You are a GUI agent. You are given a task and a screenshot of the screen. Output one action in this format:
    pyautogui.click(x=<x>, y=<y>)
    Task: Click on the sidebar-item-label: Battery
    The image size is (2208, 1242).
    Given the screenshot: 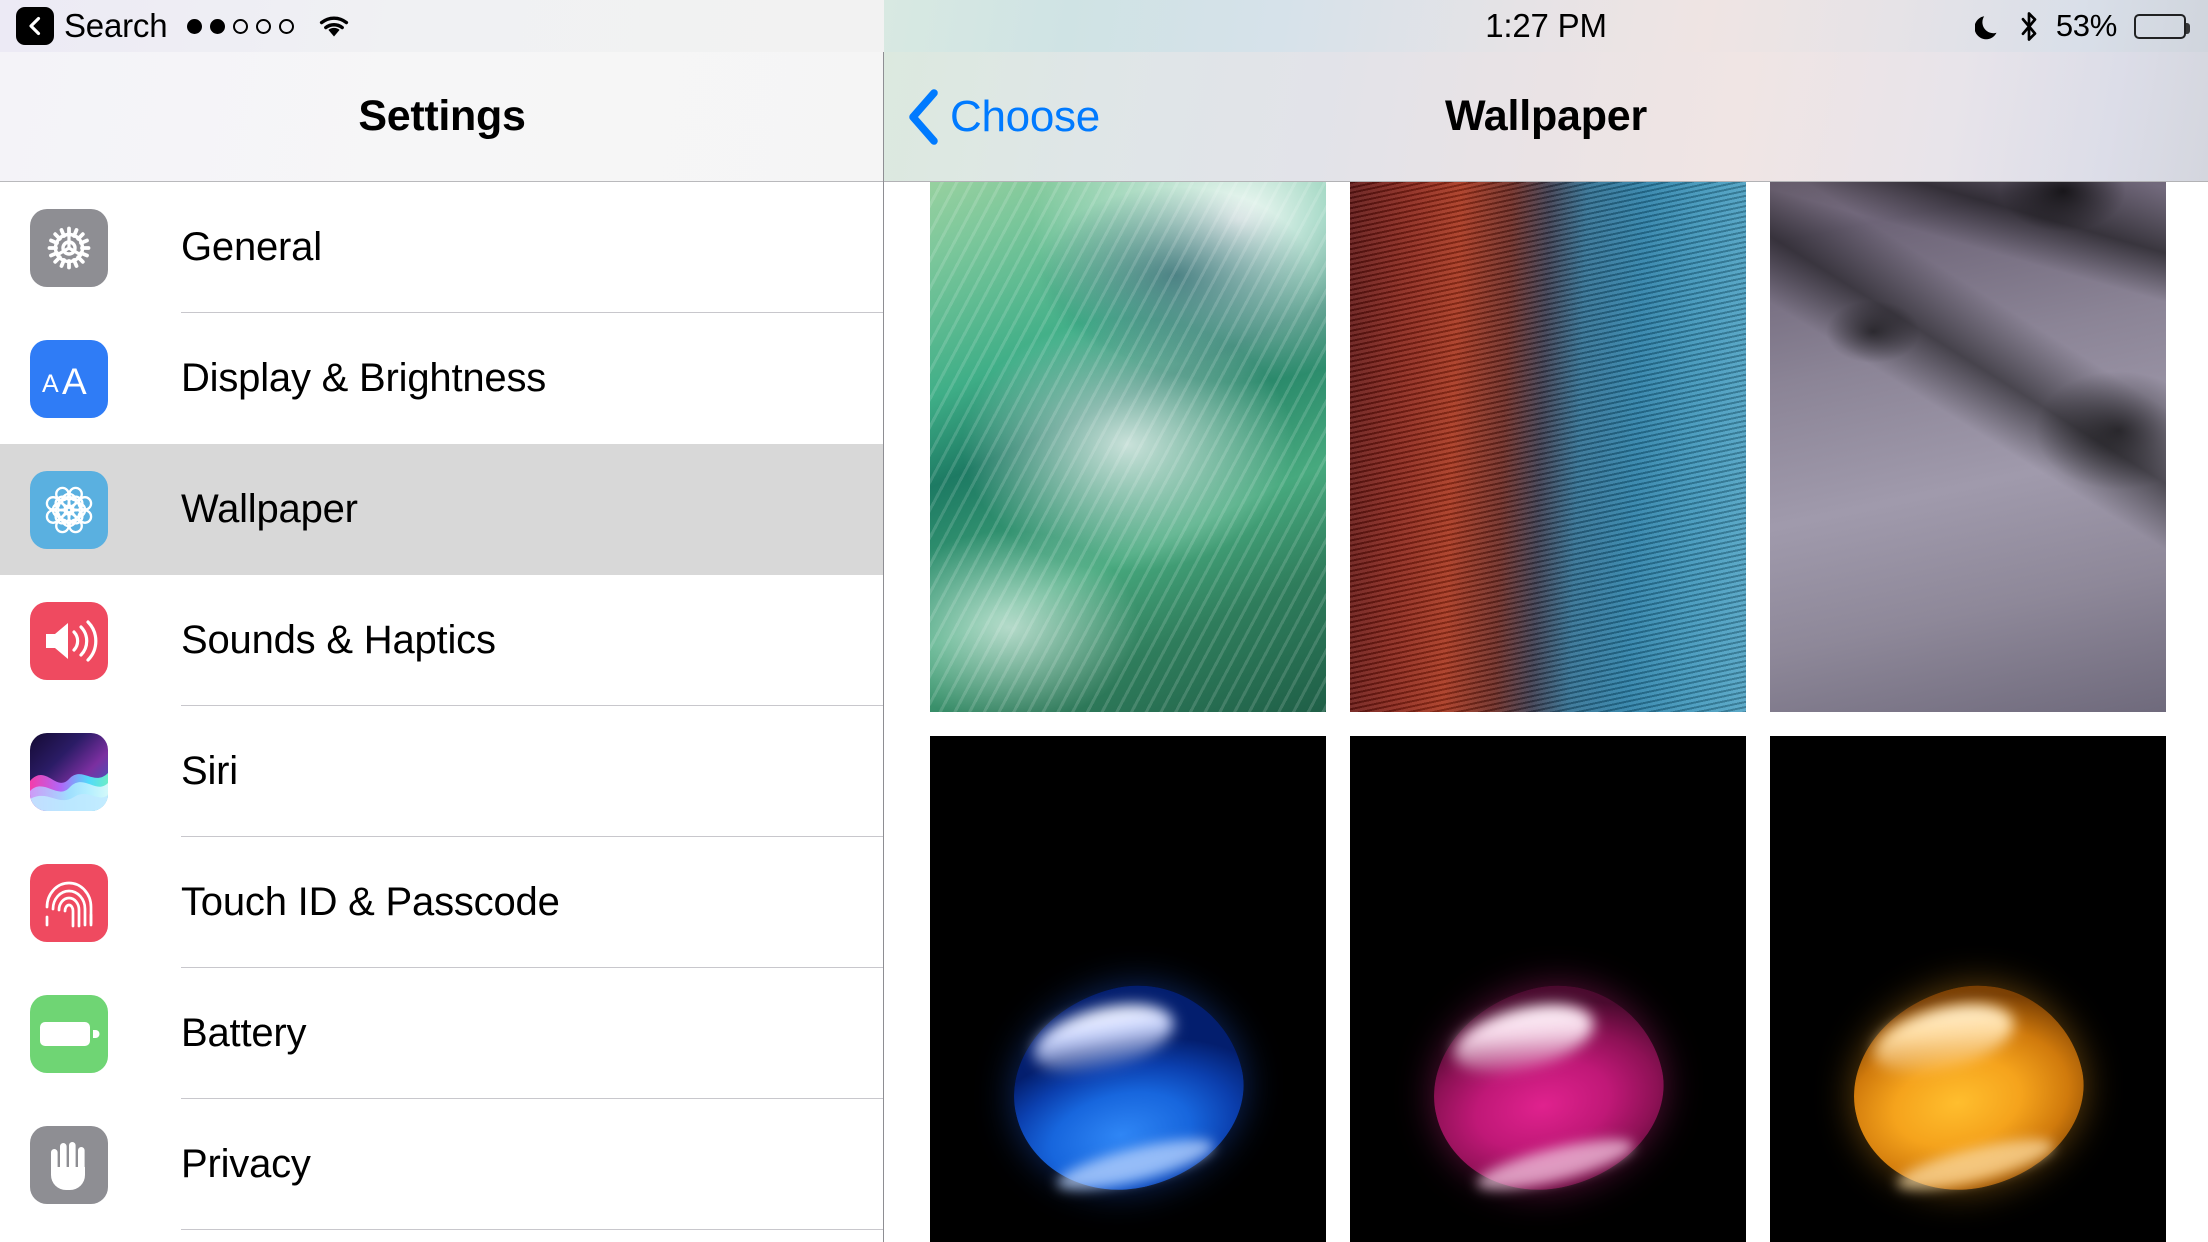 What is the action you would take?
    pyautogui.click(x=244, y=1033)
    